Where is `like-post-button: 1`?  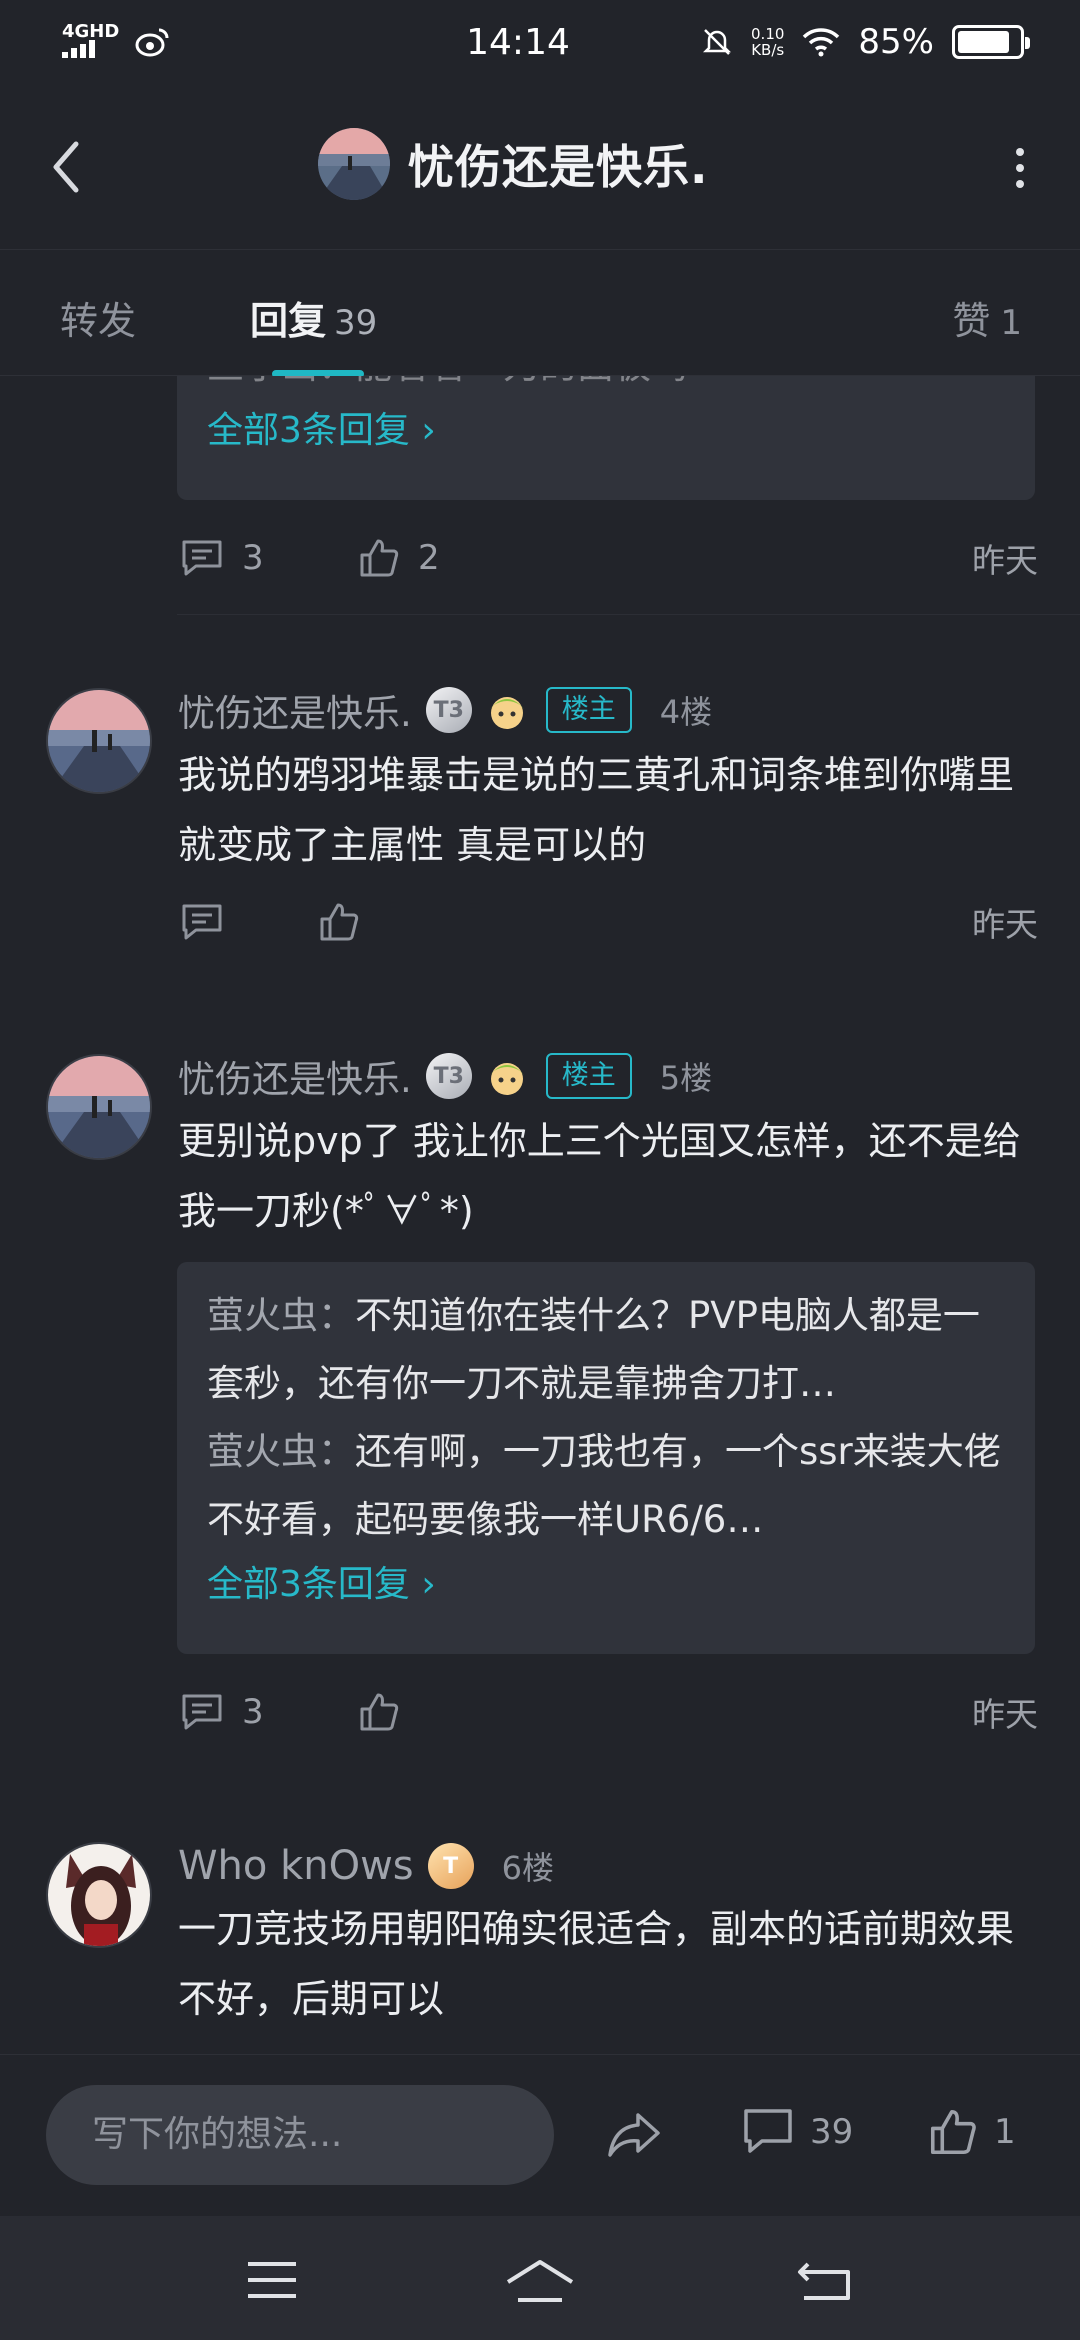 like-post-button: 1 is located at coordinates (972, 2132).